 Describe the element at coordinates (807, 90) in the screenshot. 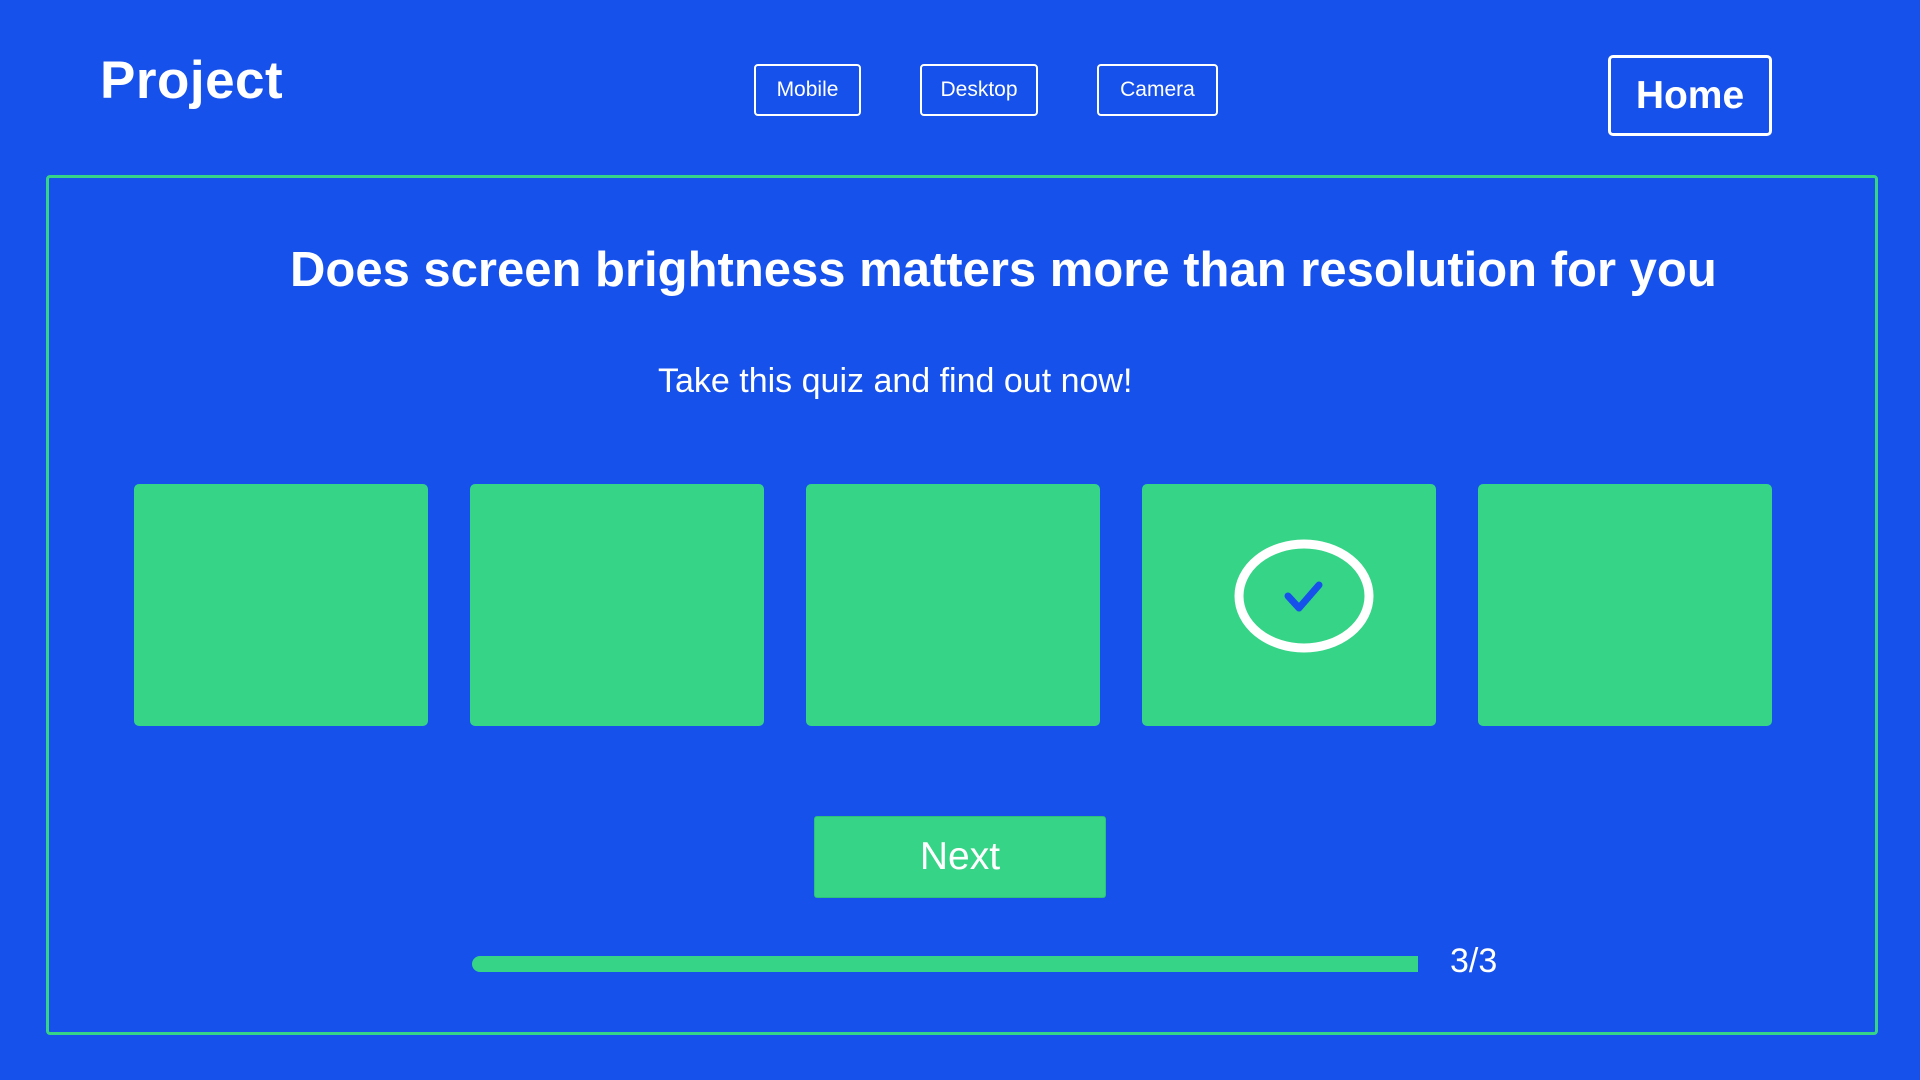

I see `nav-mobile-button: Mobile` at that location.